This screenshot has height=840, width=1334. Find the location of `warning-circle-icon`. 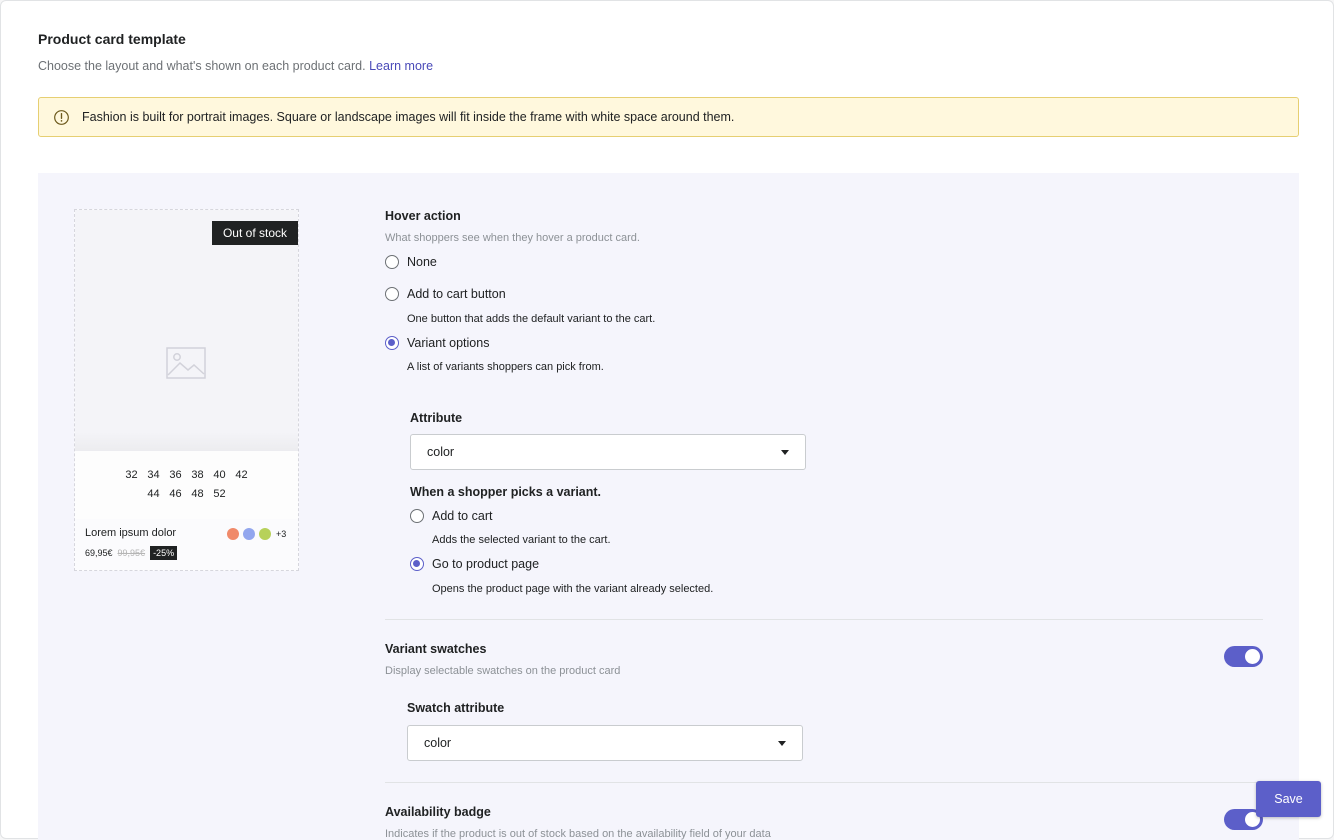

warning-circle-icon is located at coordinates (61, 117).